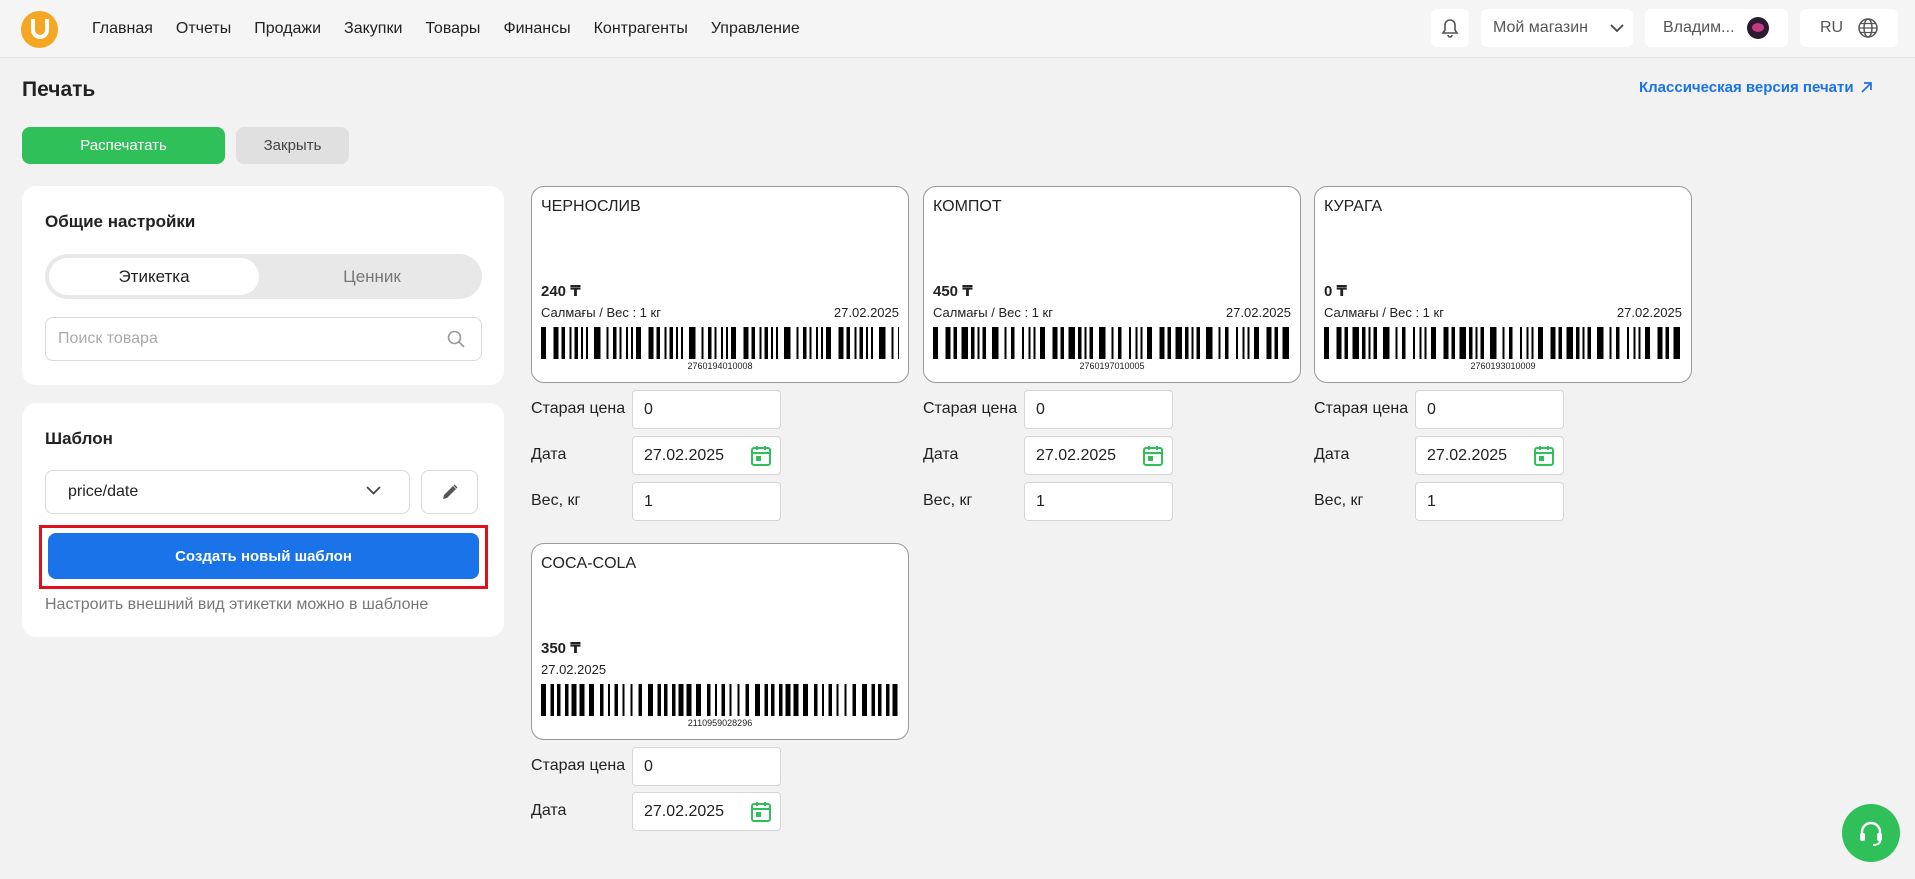 The width and height of the screenshot is (1915, 879). I want to click on headset-icon, so click(1871, 833).